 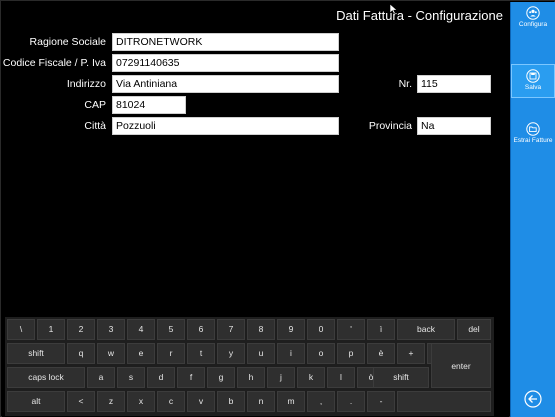 What do you see at coordinates (291, 353) in the screenshot?
I see `key-i: i` at bounding box center [291, 353].